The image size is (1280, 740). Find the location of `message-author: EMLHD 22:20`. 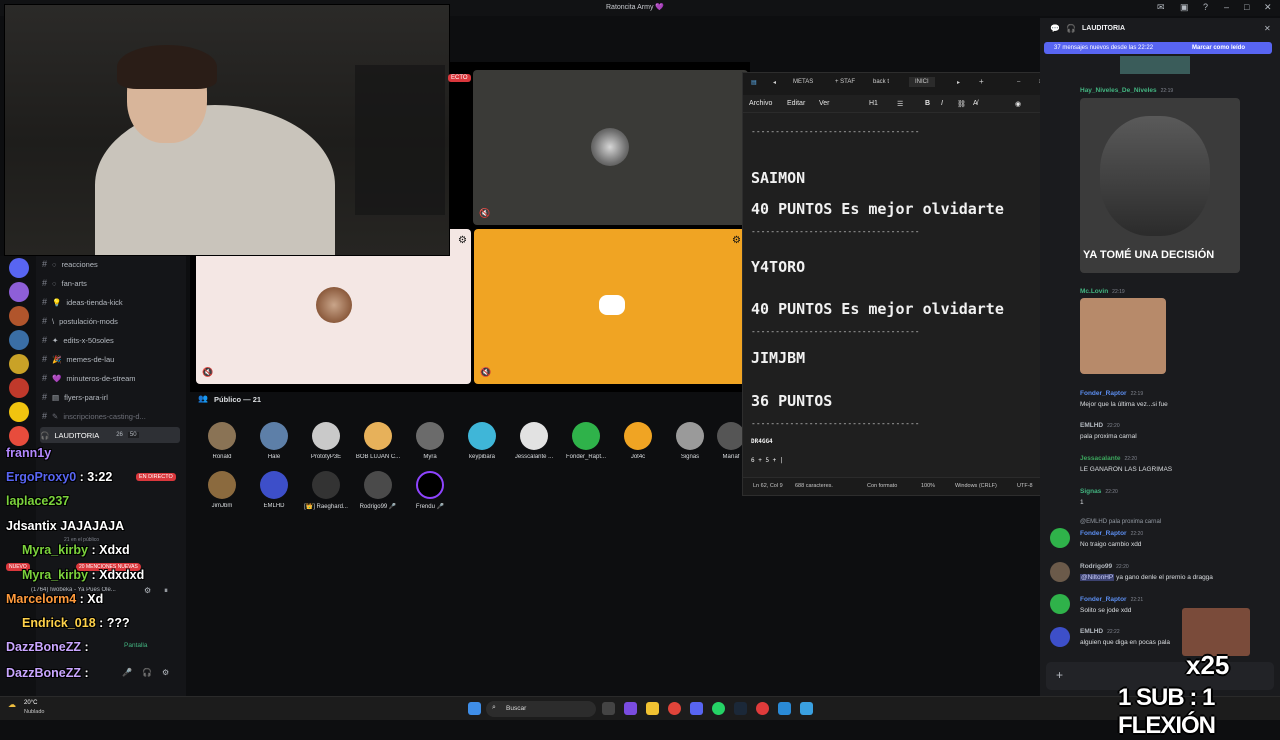

message-author: EMLHD 22:20 is located at coordinates (1100, 425).